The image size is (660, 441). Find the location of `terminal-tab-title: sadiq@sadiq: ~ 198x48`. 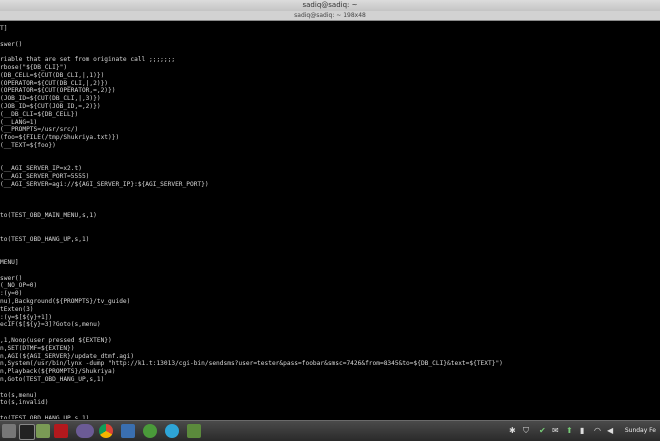

terminal-tab-title: sadiq@sadiq: ~ 198x48 is located at coordinates (330, 15).